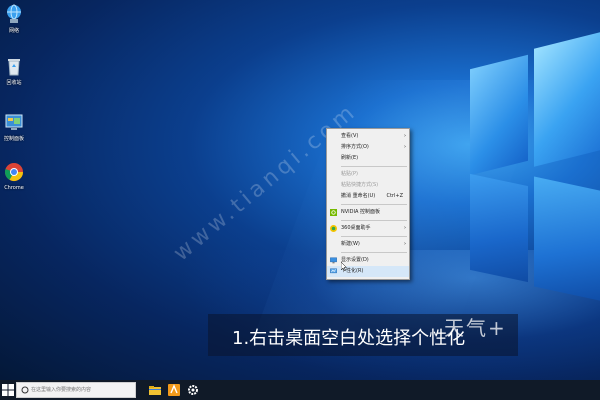 The image size is (600, 400). I want to click on personalize-icon, so click(333, 271).